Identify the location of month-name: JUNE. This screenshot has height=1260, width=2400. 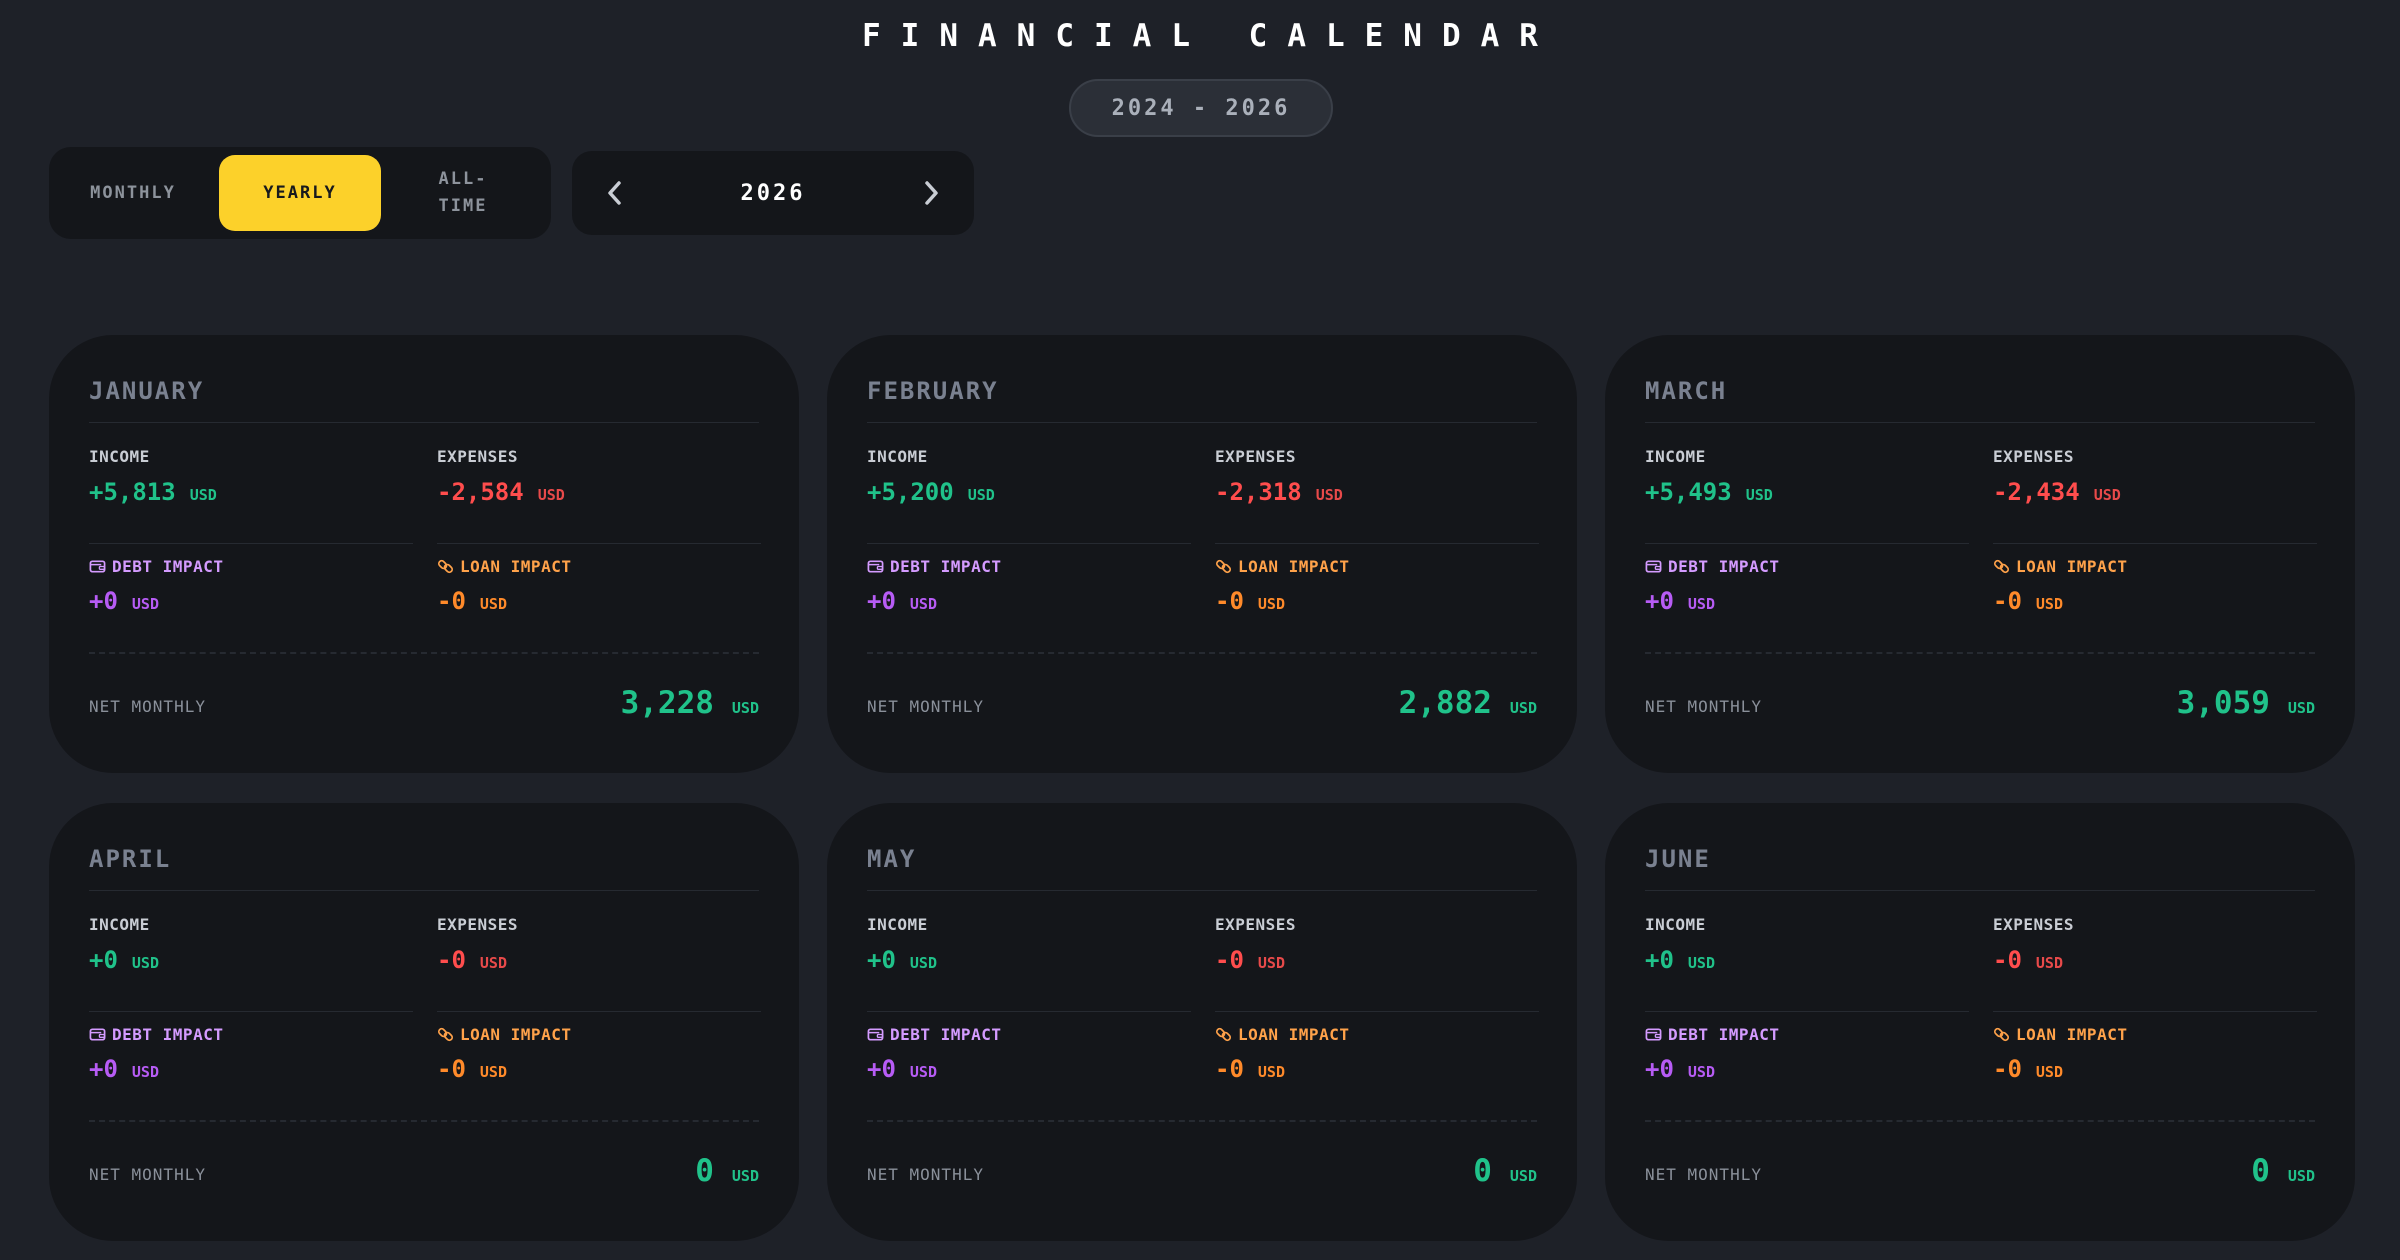
(1678, 859).